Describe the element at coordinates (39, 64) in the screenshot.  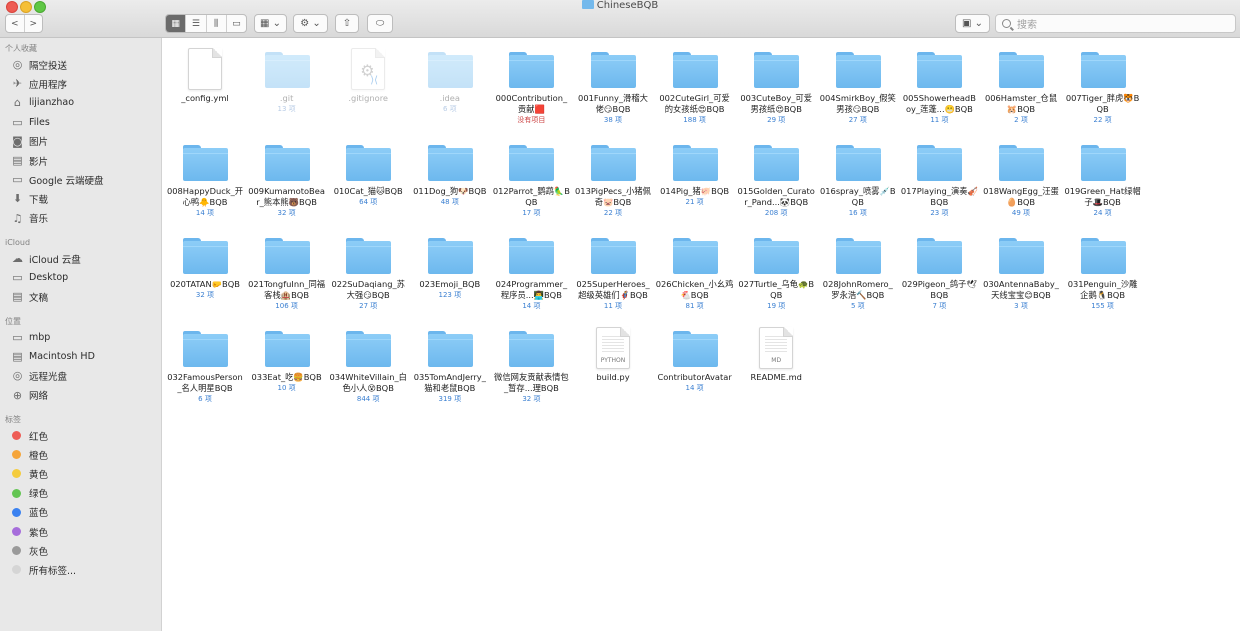
I see `sidebar-item: ◎ 隔空投送` at that location.